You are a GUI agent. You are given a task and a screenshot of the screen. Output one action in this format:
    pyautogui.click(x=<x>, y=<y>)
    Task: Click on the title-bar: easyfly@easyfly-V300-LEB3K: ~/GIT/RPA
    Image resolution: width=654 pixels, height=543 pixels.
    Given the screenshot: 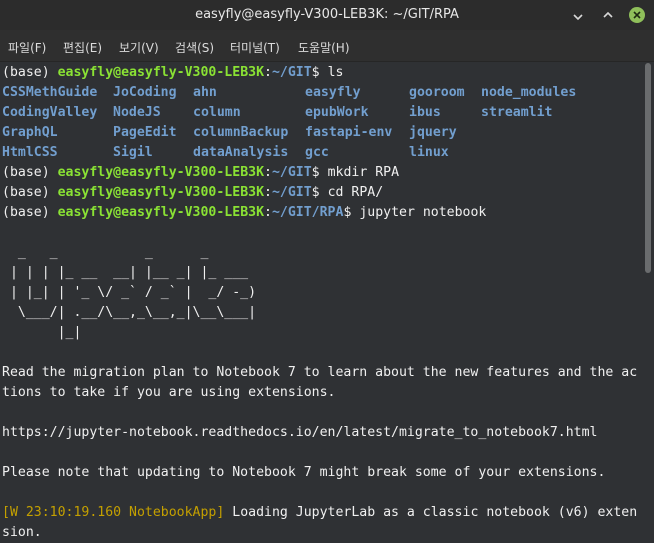 What is the action you would take?
    pyautogui.click(x=327, y=15)
    